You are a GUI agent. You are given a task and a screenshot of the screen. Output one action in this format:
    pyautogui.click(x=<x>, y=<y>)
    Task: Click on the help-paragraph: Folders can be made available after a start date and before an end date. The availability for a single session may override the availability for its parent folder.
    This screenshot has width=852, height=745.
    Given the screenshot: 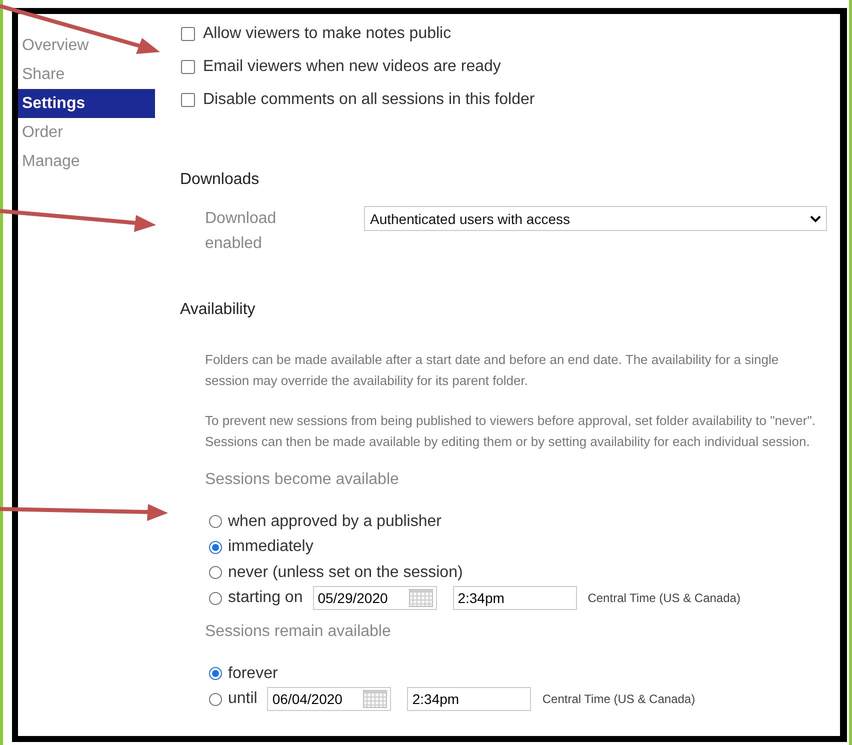 What is the action you would take?
    pyautogui.click(x=492, y=370)
    